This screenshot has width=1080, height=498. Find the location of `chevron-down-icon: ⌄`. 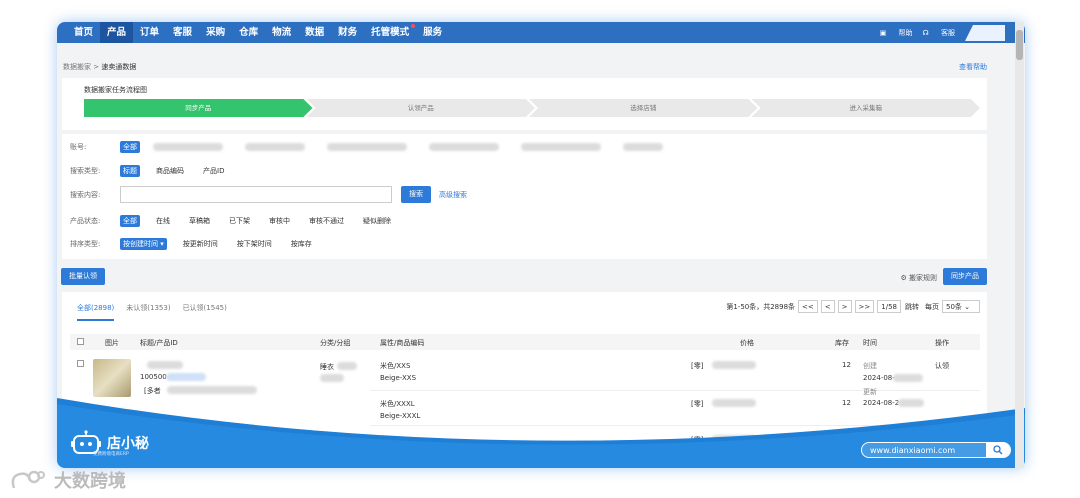

chevron-down-icon: ⌄ is located at coordinates (967, 307).